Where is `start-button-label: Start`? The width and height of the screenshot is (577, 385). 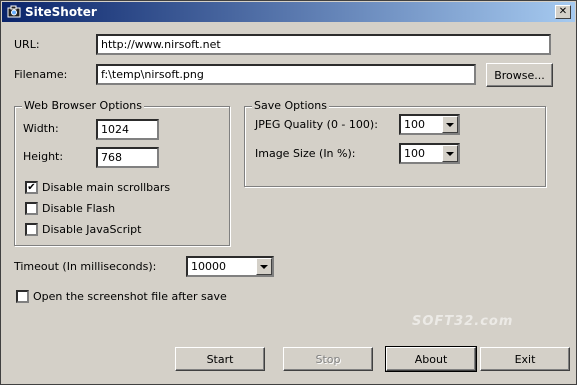 start-button-label: Start is located at coordinates (220, 359).